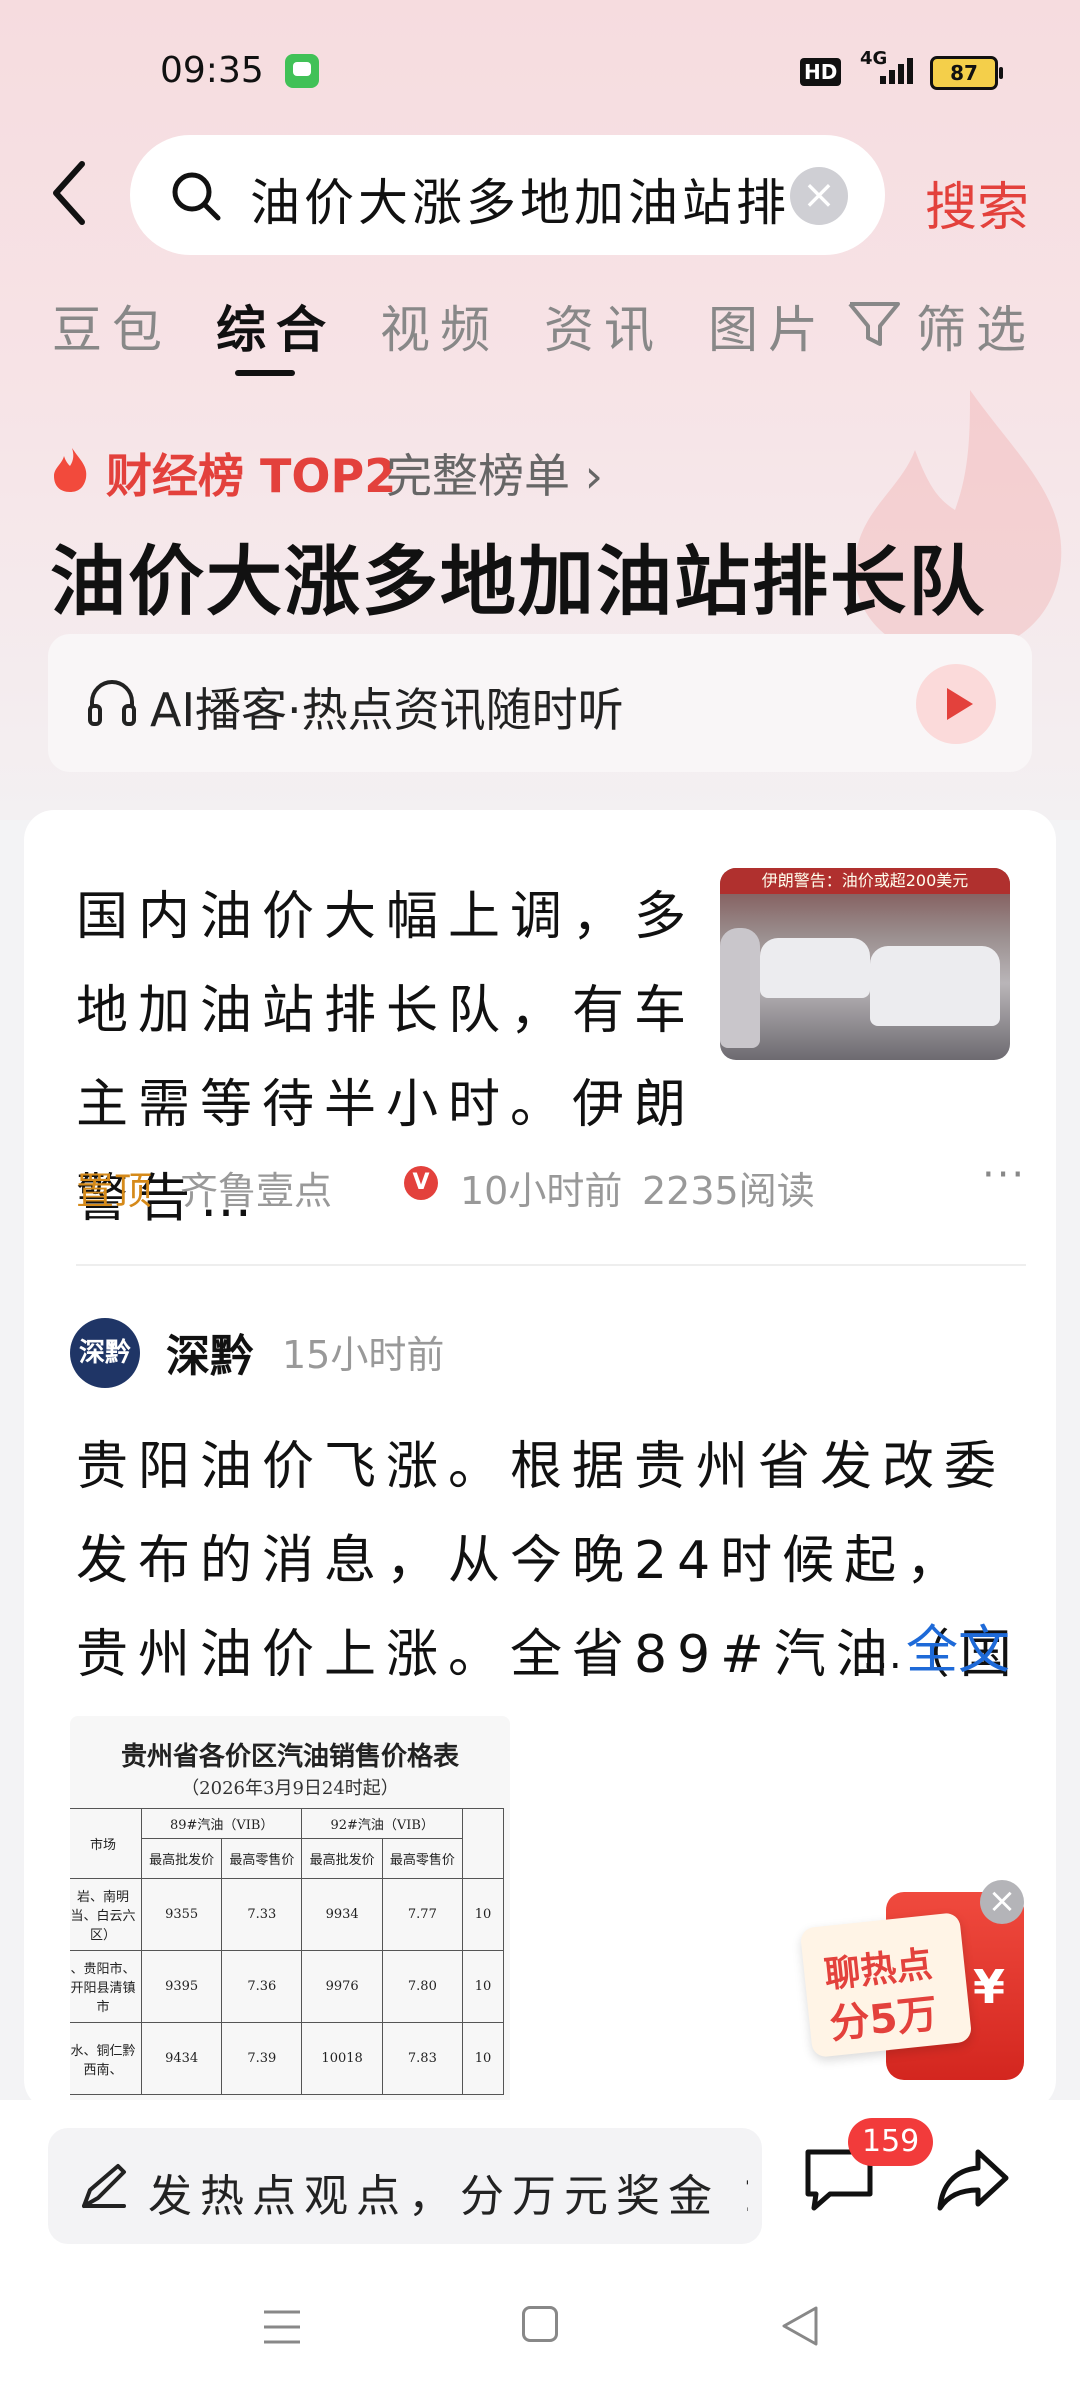 Image resolution: width=1080 pixels, height=2400 pixels. Describe the element at coordinates (518, 581) in the screenshot. I see `topic-title: 油价大涨多地加油站排长队` at that location.